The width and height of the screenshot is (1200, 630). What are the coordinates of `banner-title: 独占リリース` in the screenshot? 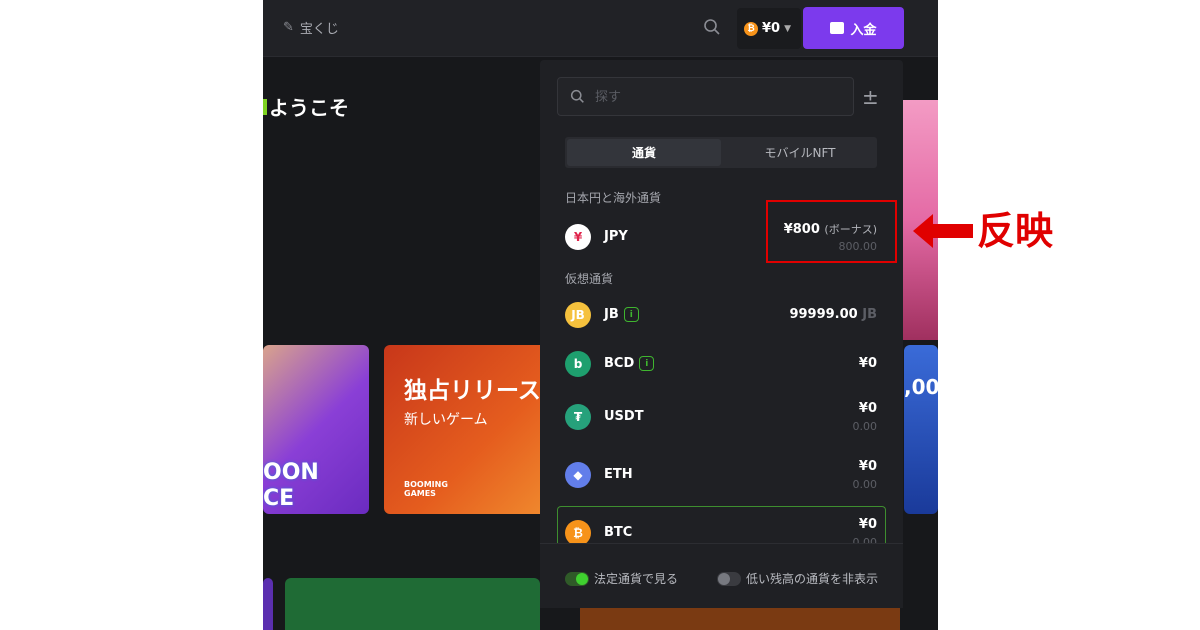 It's located at (472, 391).